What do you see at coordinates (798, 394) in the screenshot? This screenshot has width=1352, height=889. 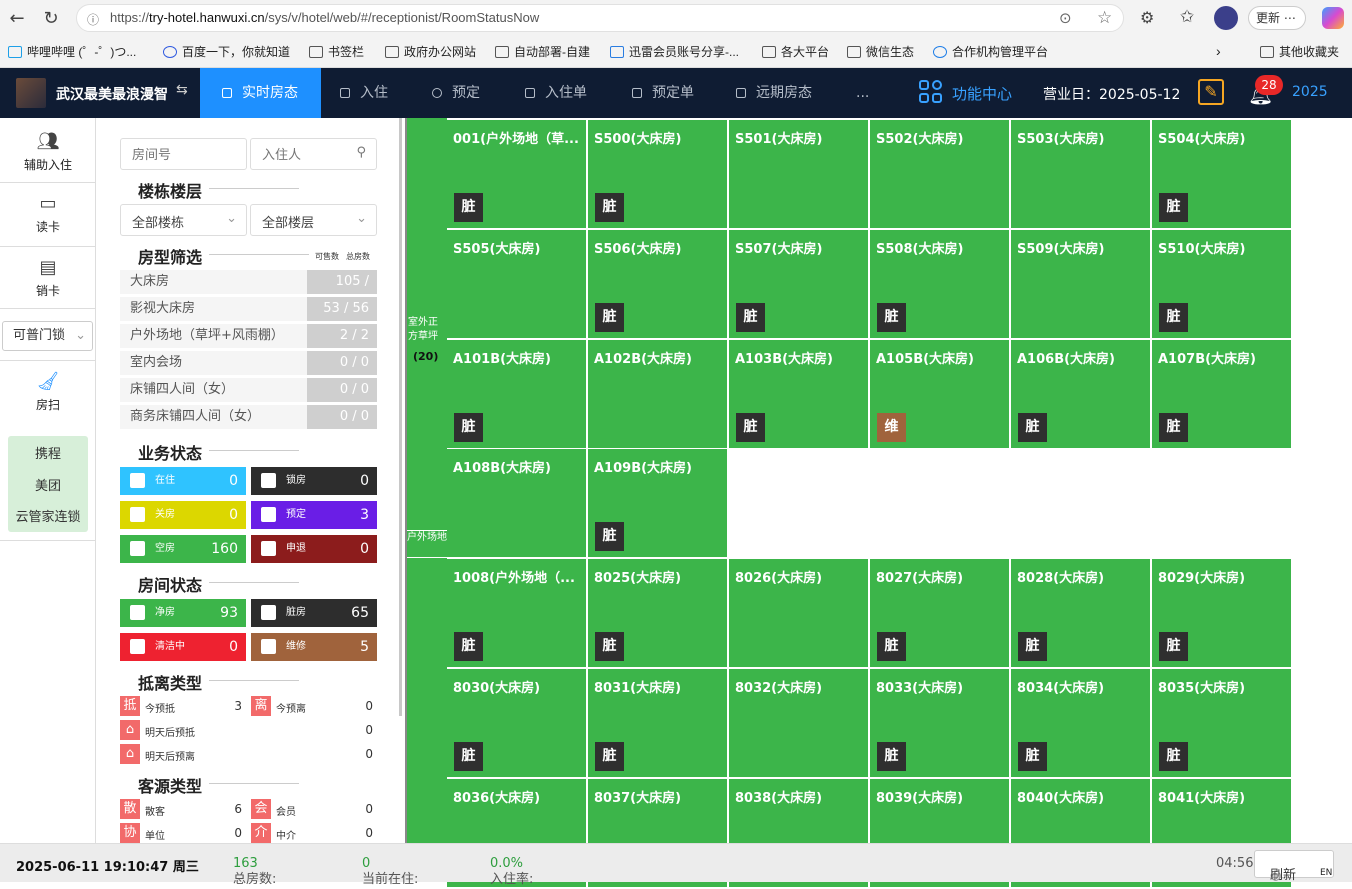 I see `room-card: A103B(大床房) 脏` at bounding box center [798, 394].